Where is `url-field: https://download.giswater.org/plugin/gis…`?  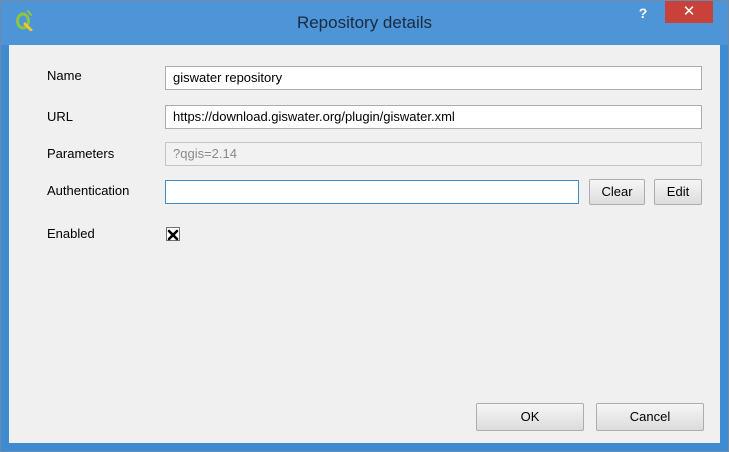 url-field: https://download.giswater.org/plugin/gis… is located at coordinates (433, 117).